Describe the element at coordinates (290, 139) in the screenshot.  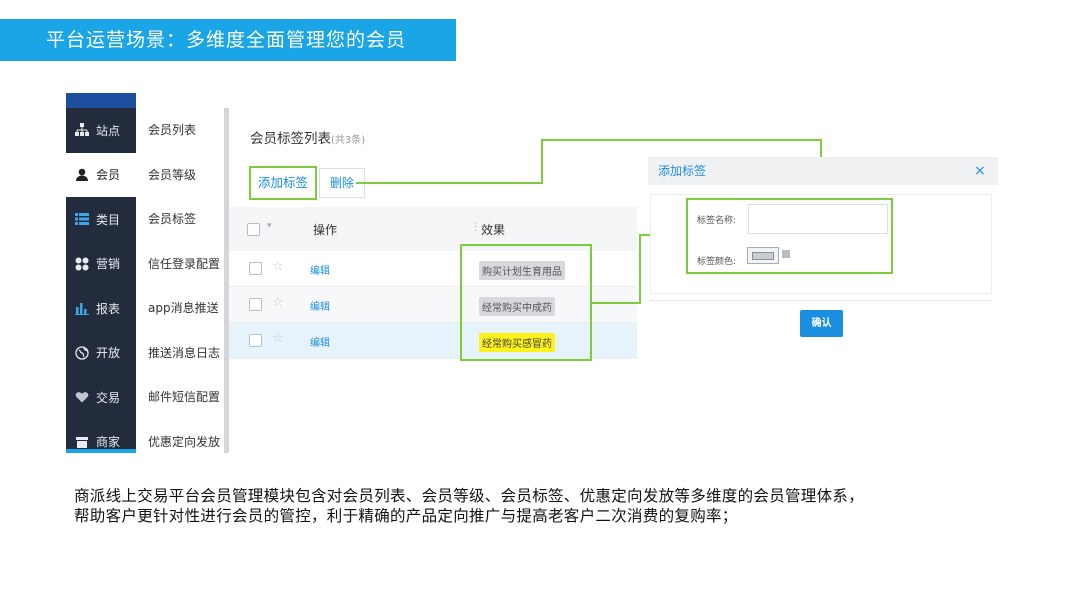
I see `list-title-text: 会员标签列表` at that location.